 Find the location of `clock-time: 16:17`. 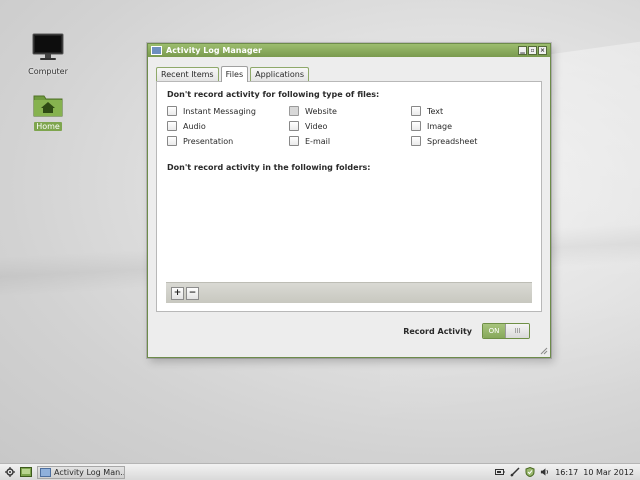

clock-time: 16:17 is located at coordinates (566, 472).